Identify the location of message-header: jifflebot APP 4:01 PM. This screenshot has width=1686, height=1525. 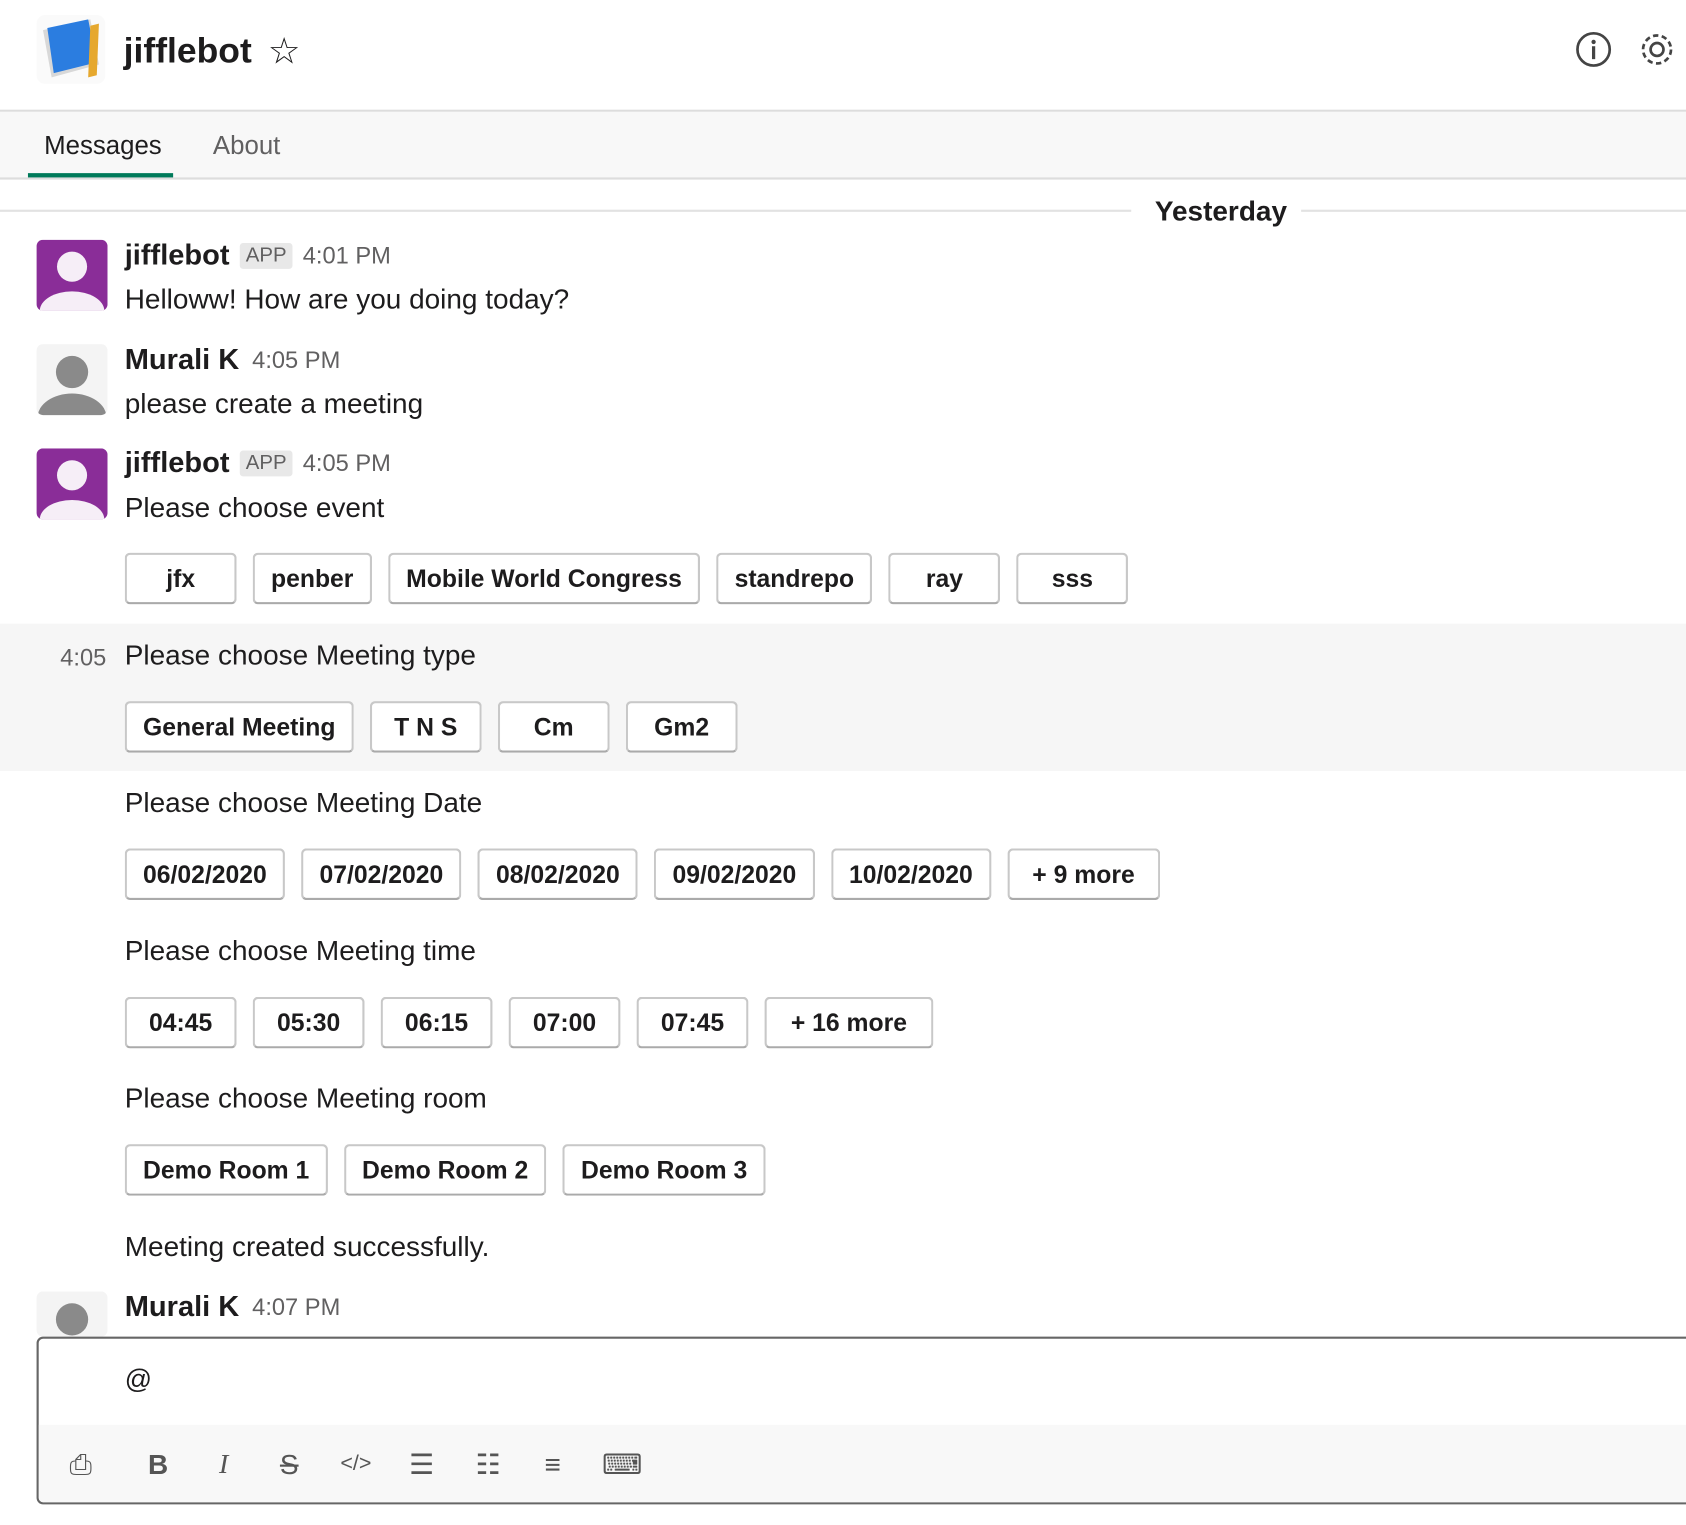
(258, 255).